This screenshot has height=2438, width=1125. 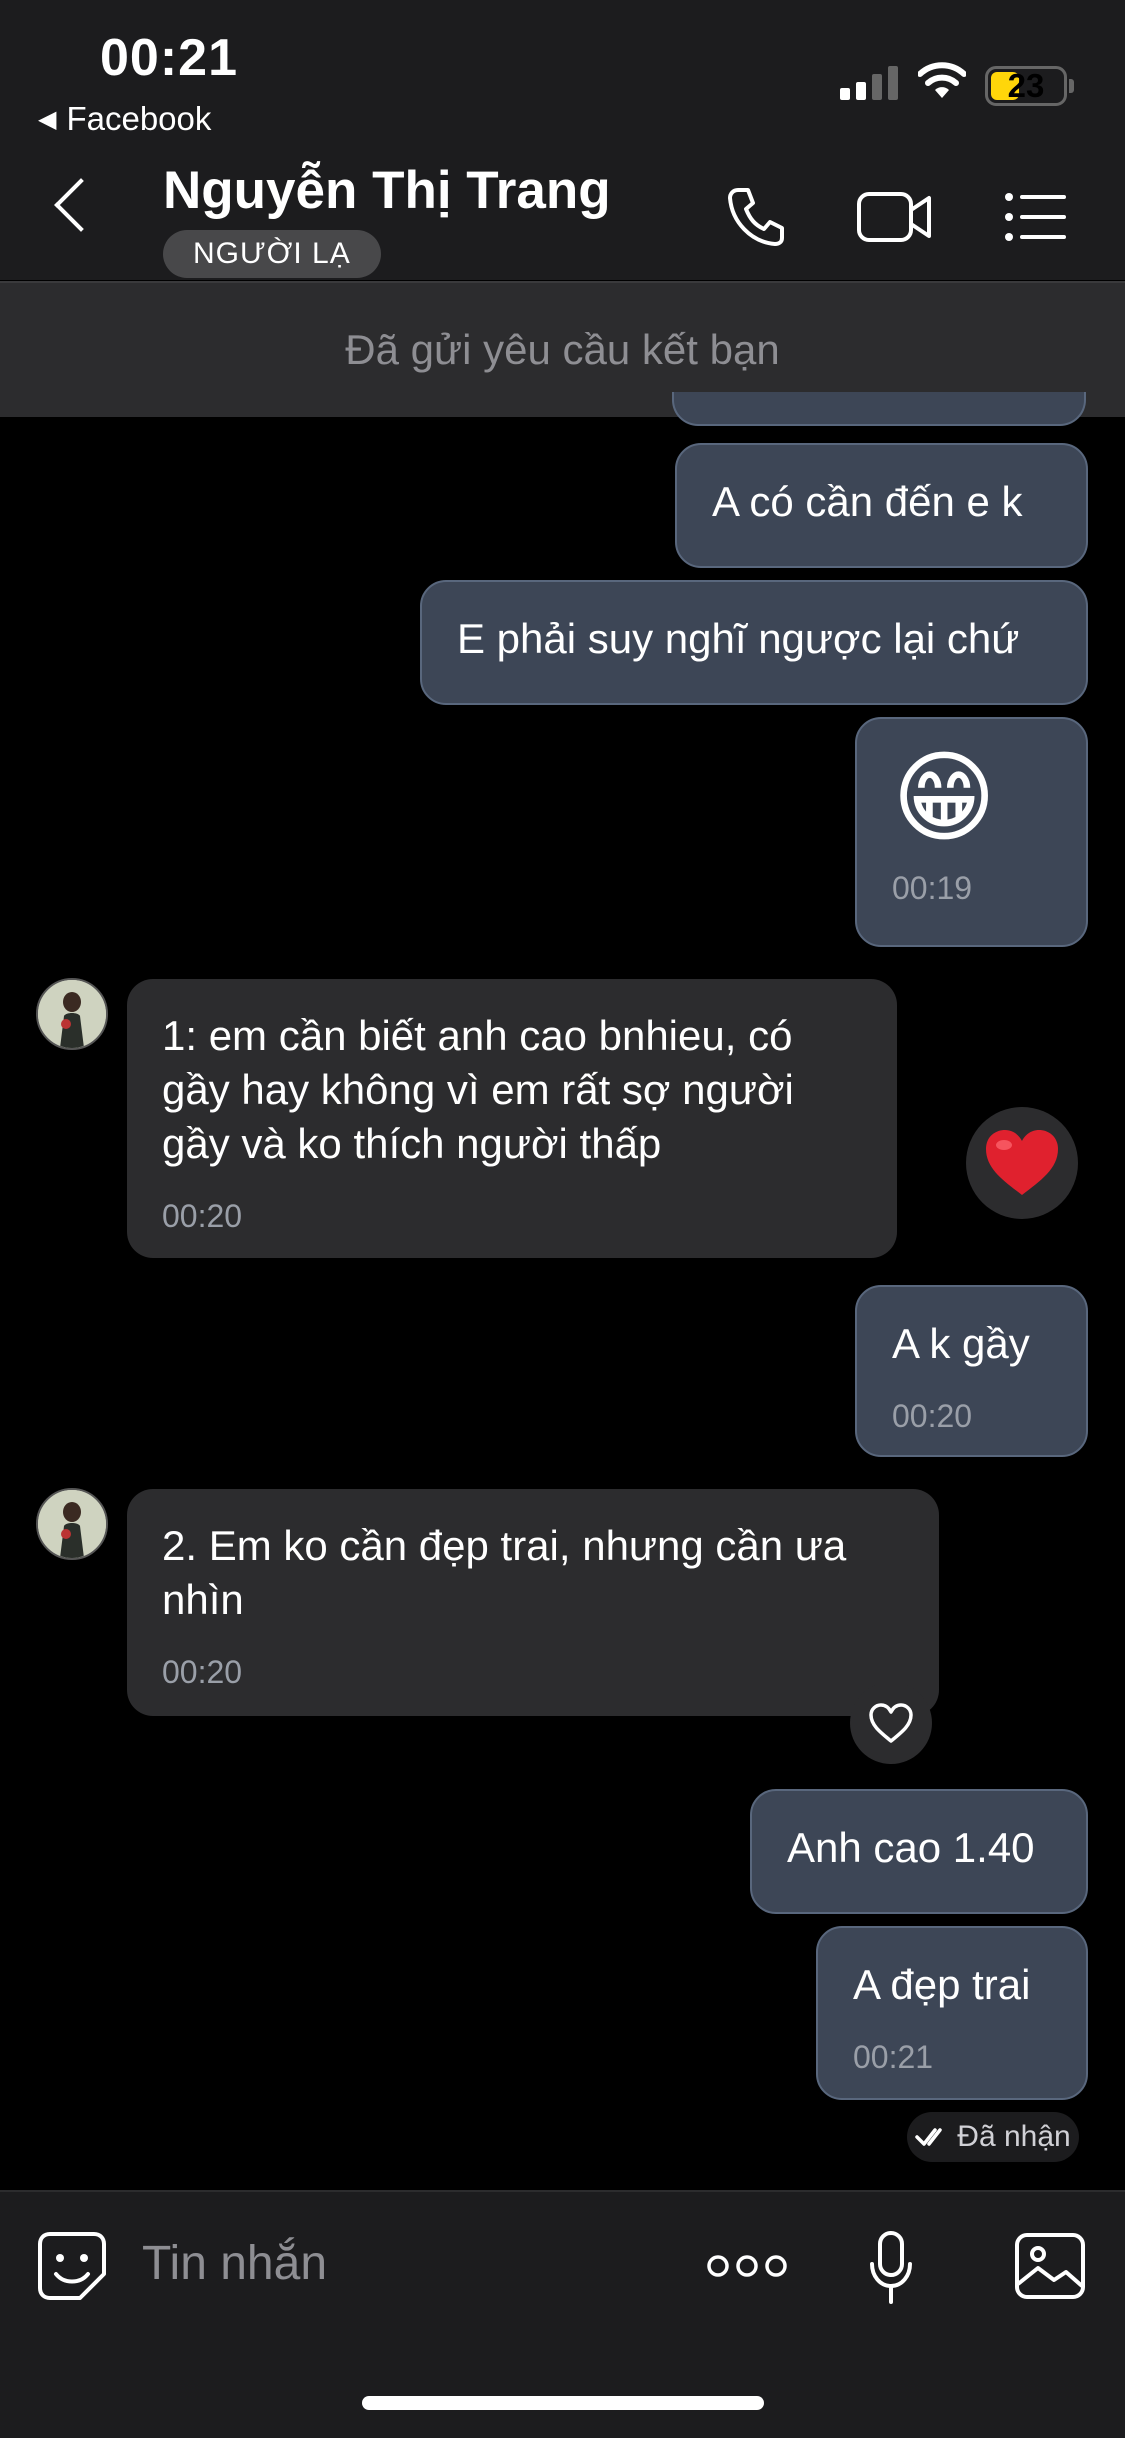 What do you see at coordinates (563, 2403) in the screenshot?
I see `home-indicator` at bounding box center [563, 2403].